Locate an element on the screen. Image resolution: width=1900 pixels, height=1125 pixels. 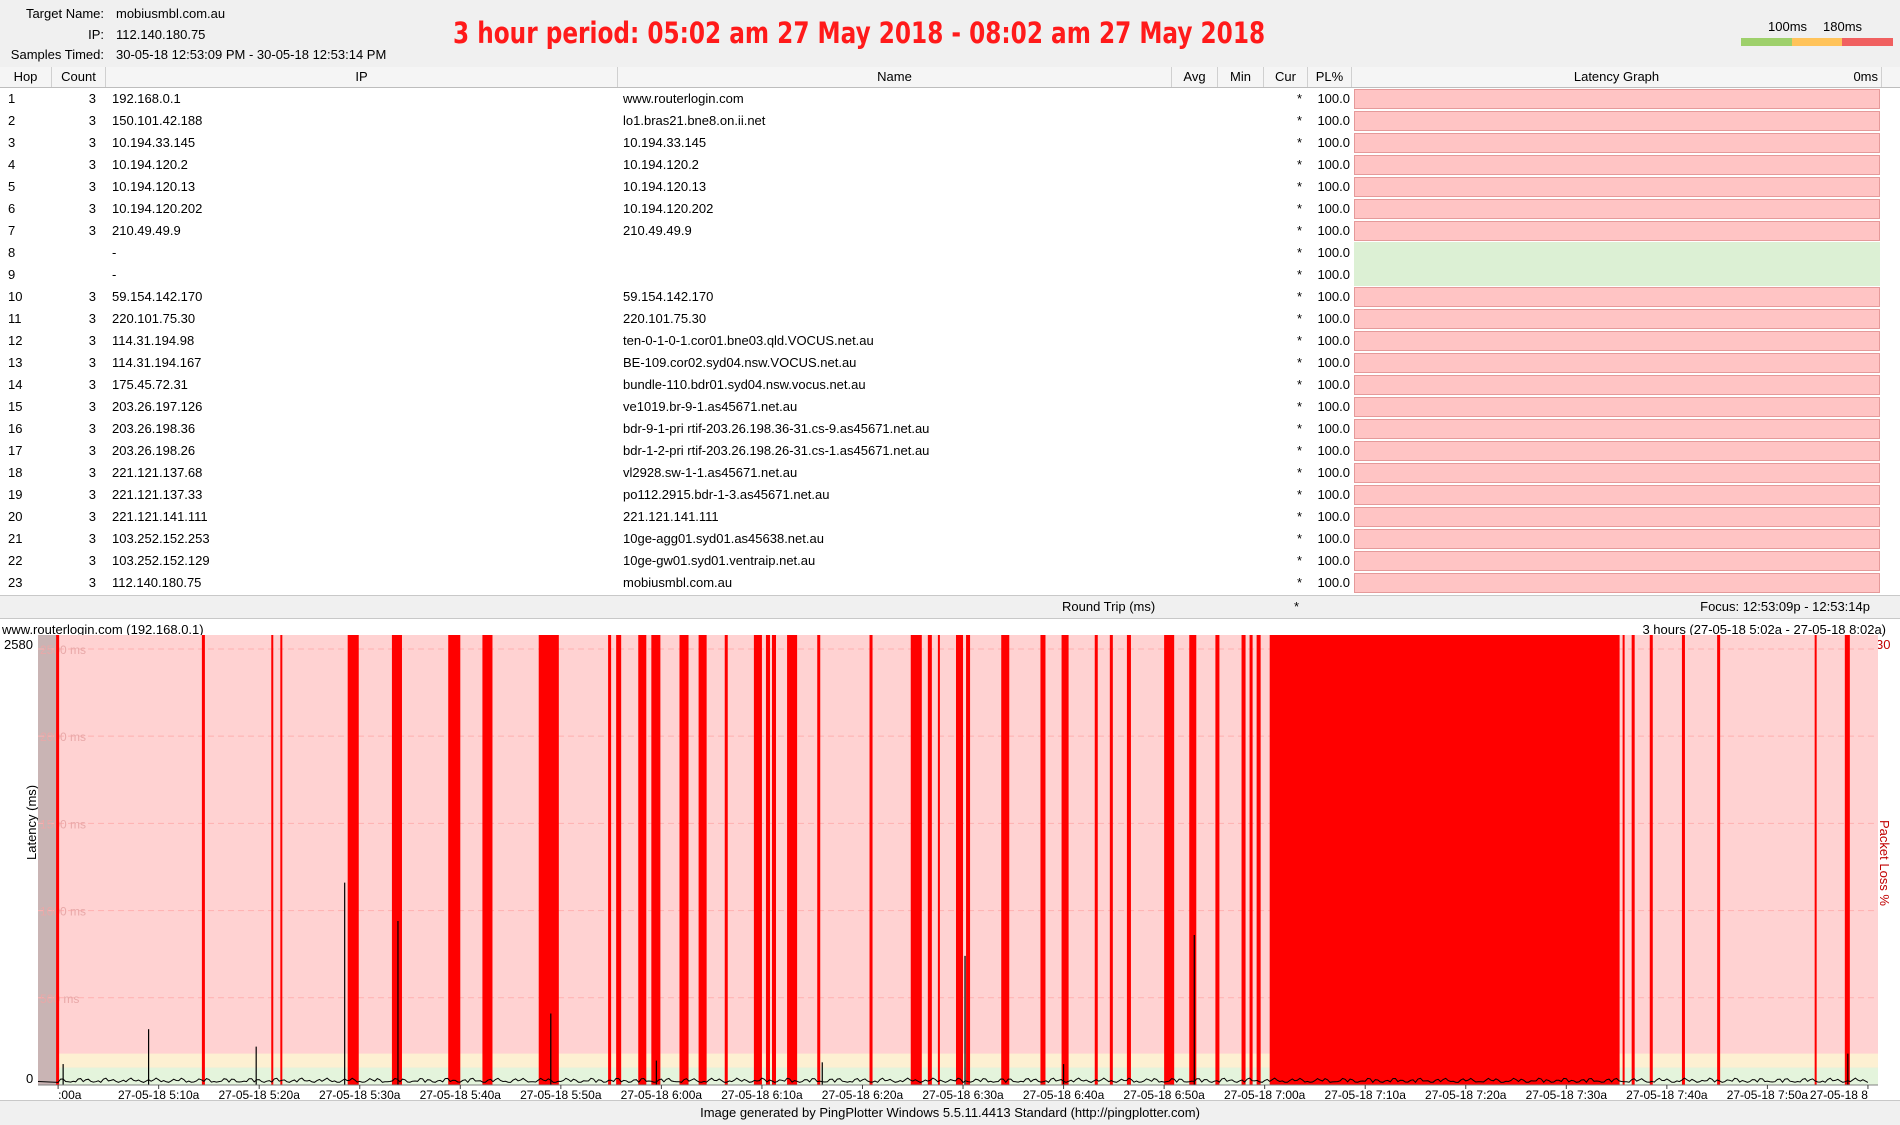
table-row: 4 3 10.194.120.2 10.194.120.2 * 100.0 is located at coordinates (950, 165).